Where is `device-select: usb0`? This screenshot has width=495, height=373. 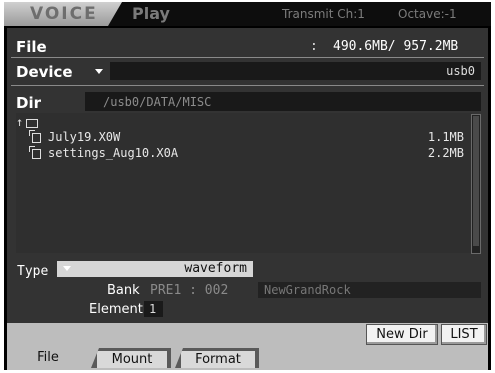
device-select: usb0 is located at coordinates (295, 71).